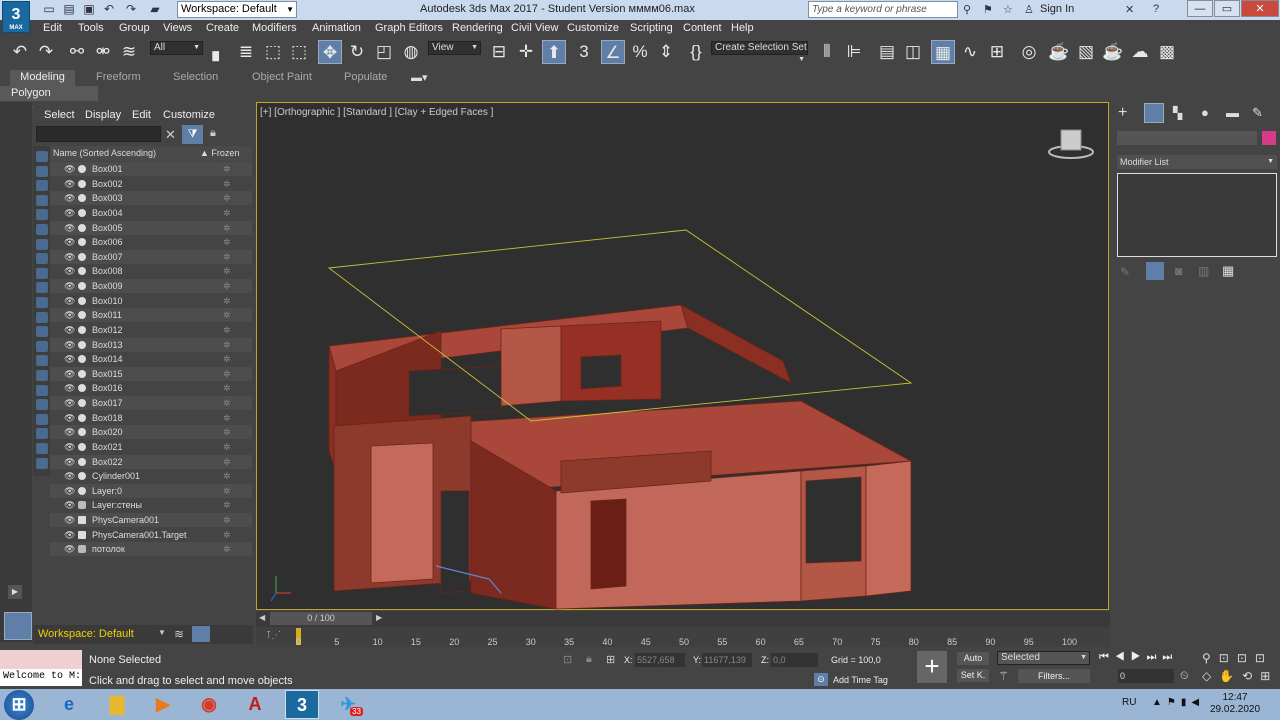 This screenshot has width=1280, height=720. Describe the element at coordinates (499, 52) in the screenshot. I see `pivot-center-icon: ⊟` at that location.